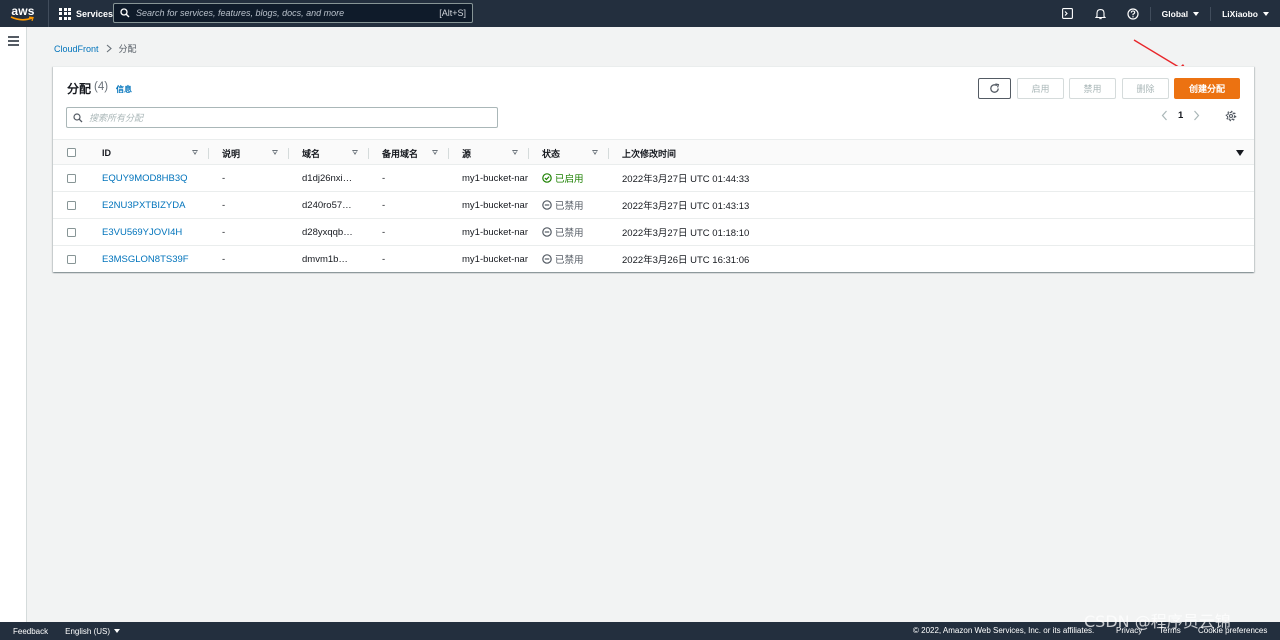 The width and height of the screenshot is (1280, 640). What do you see at coordinates (1067, 13) in the screenshot?
I see `cloudshell-button` at bounding box center [1067, 13].